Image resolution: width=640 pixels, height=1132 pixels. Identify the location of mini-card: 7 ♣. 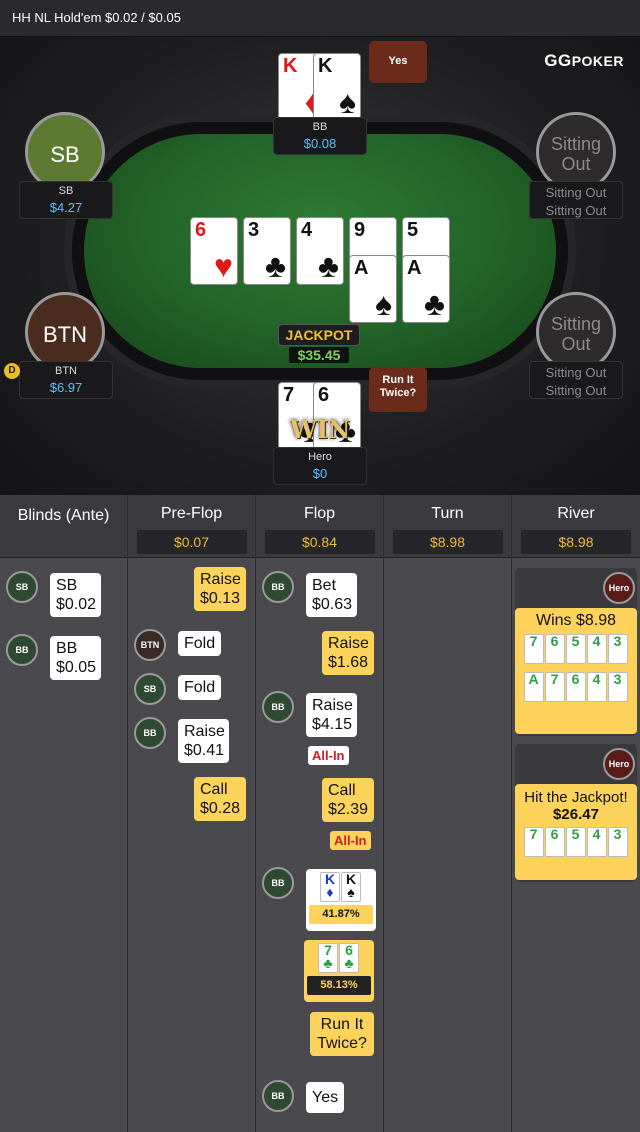
(328, 958).